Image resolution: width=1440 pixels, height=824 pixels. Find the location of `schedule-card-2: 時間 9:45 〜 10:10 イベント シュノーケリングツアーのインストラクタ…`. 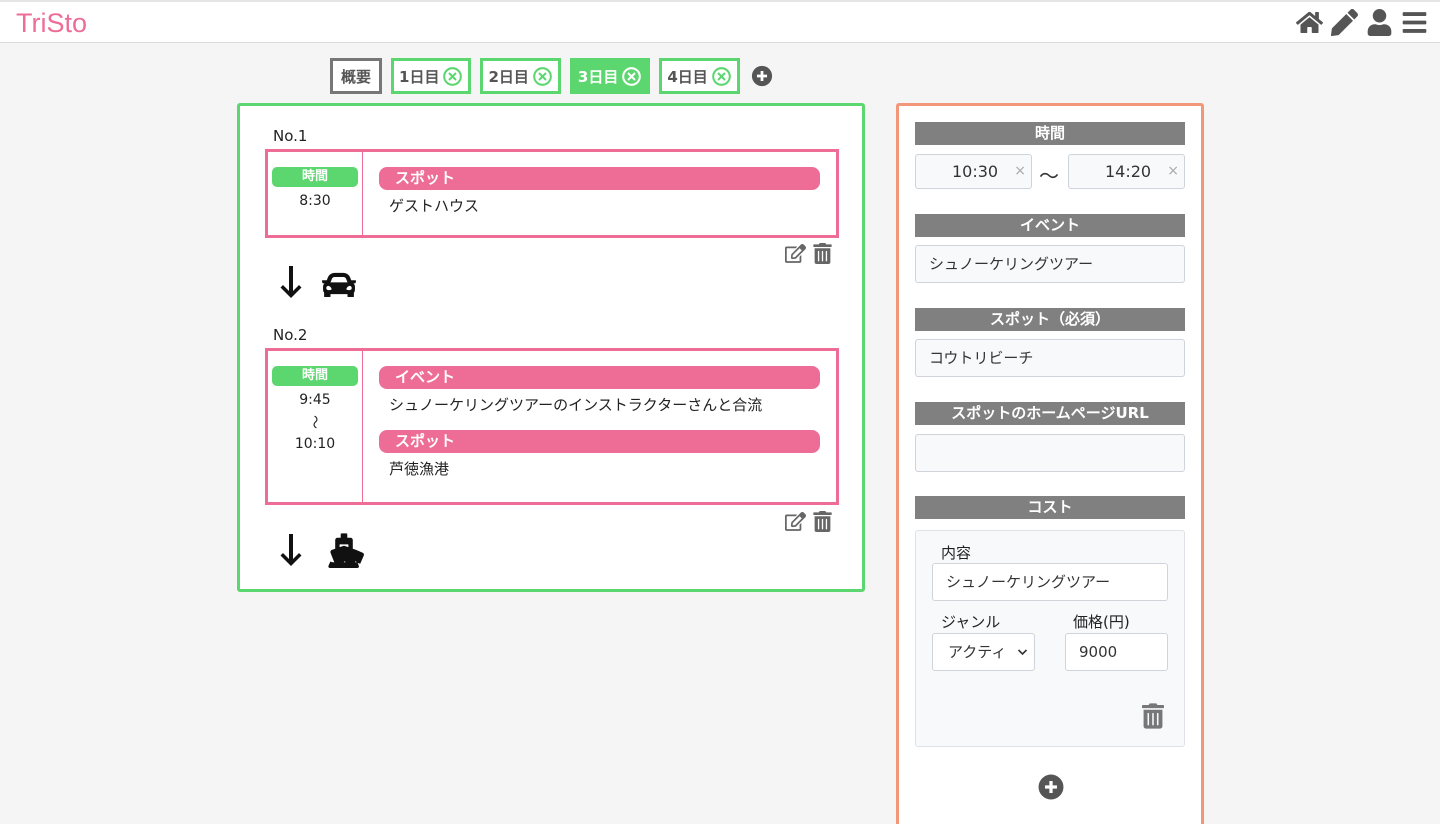

schedule-card-2: 時間 9:45 〜 10:10 イベント シュノーケリングツアーのインストラクタ… is located at coordinates (552, 426).